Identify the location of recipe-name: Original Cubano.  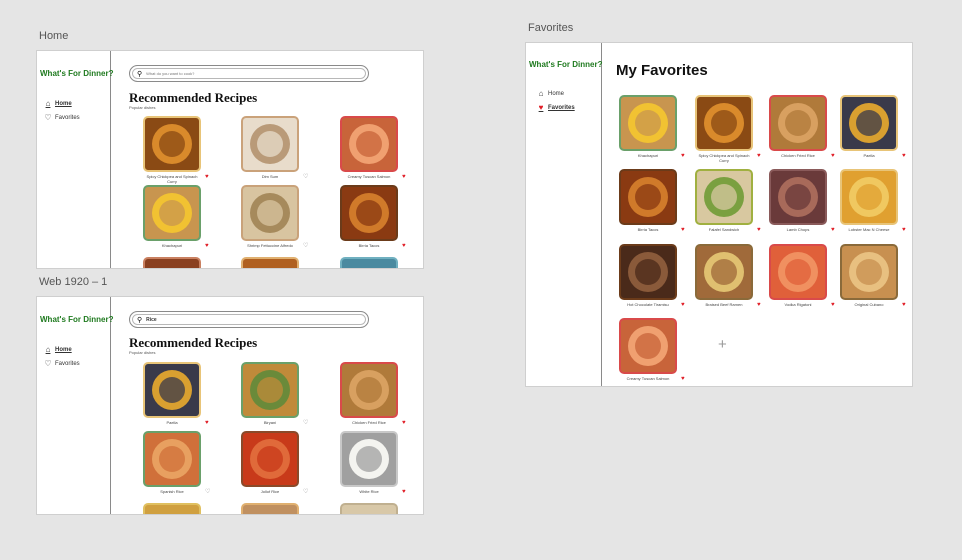
(869, 304).